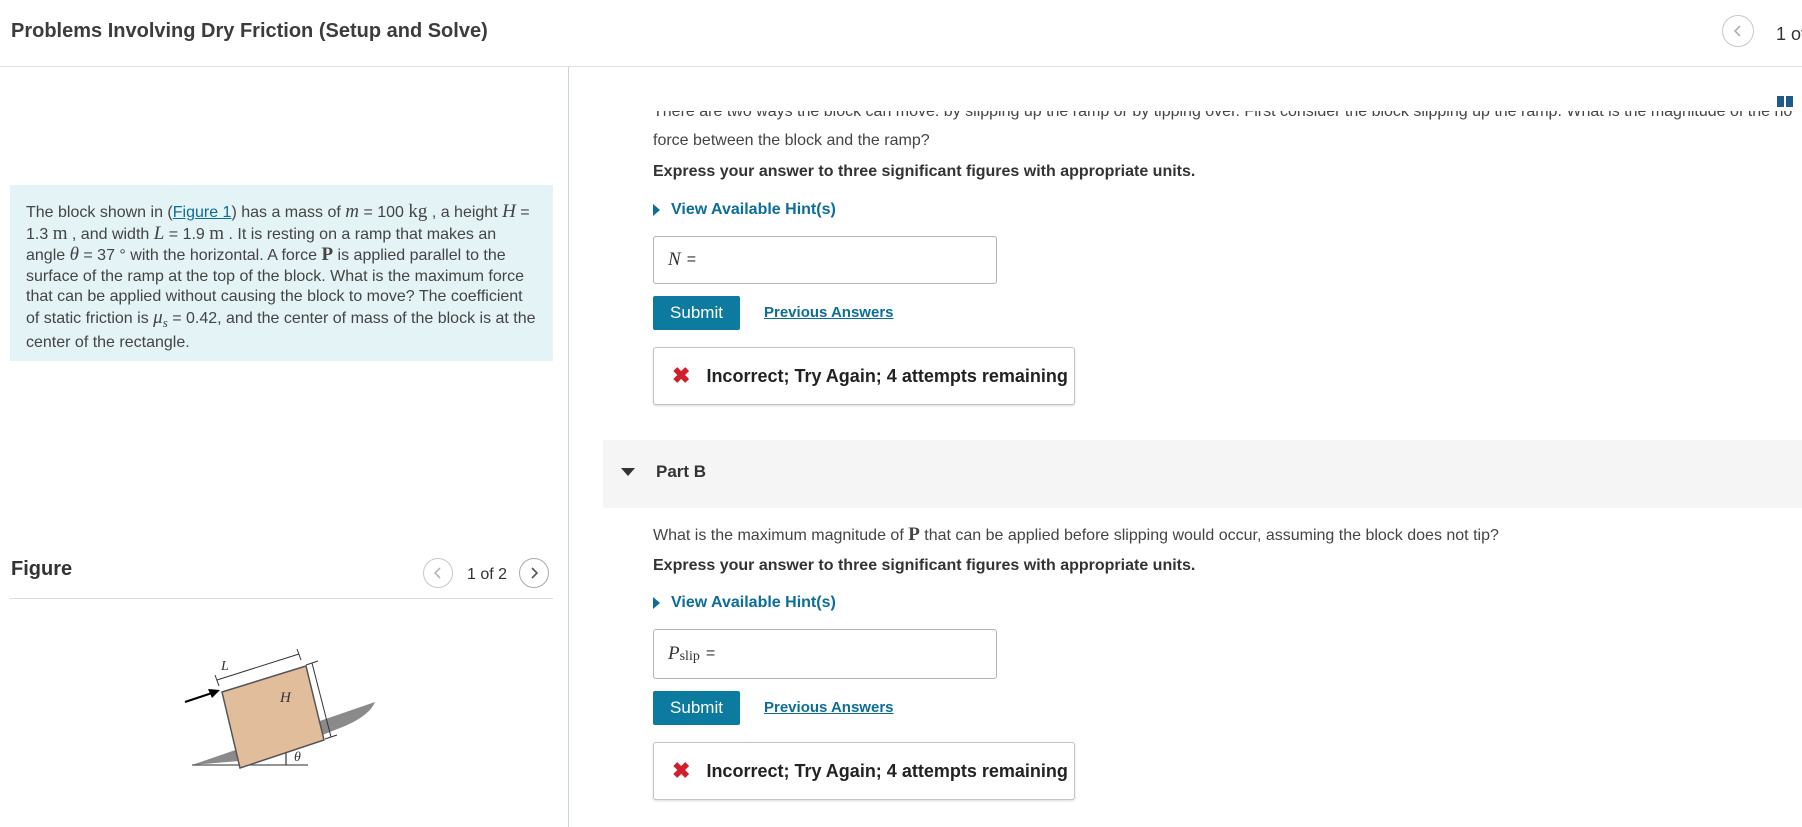  Describe the element at coordinates (825, 654) in the screenshot. I see `part-b-answer-input: Pslip =` at that location.